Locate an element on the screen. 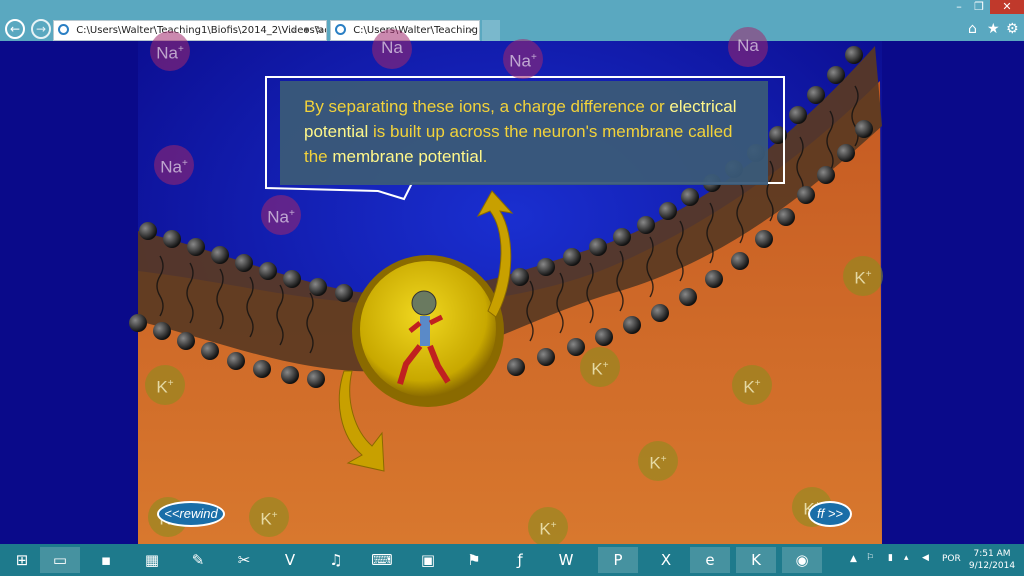 The image size is (1024, 576). network-icon: ▴ is located at coordinates (906, 558).